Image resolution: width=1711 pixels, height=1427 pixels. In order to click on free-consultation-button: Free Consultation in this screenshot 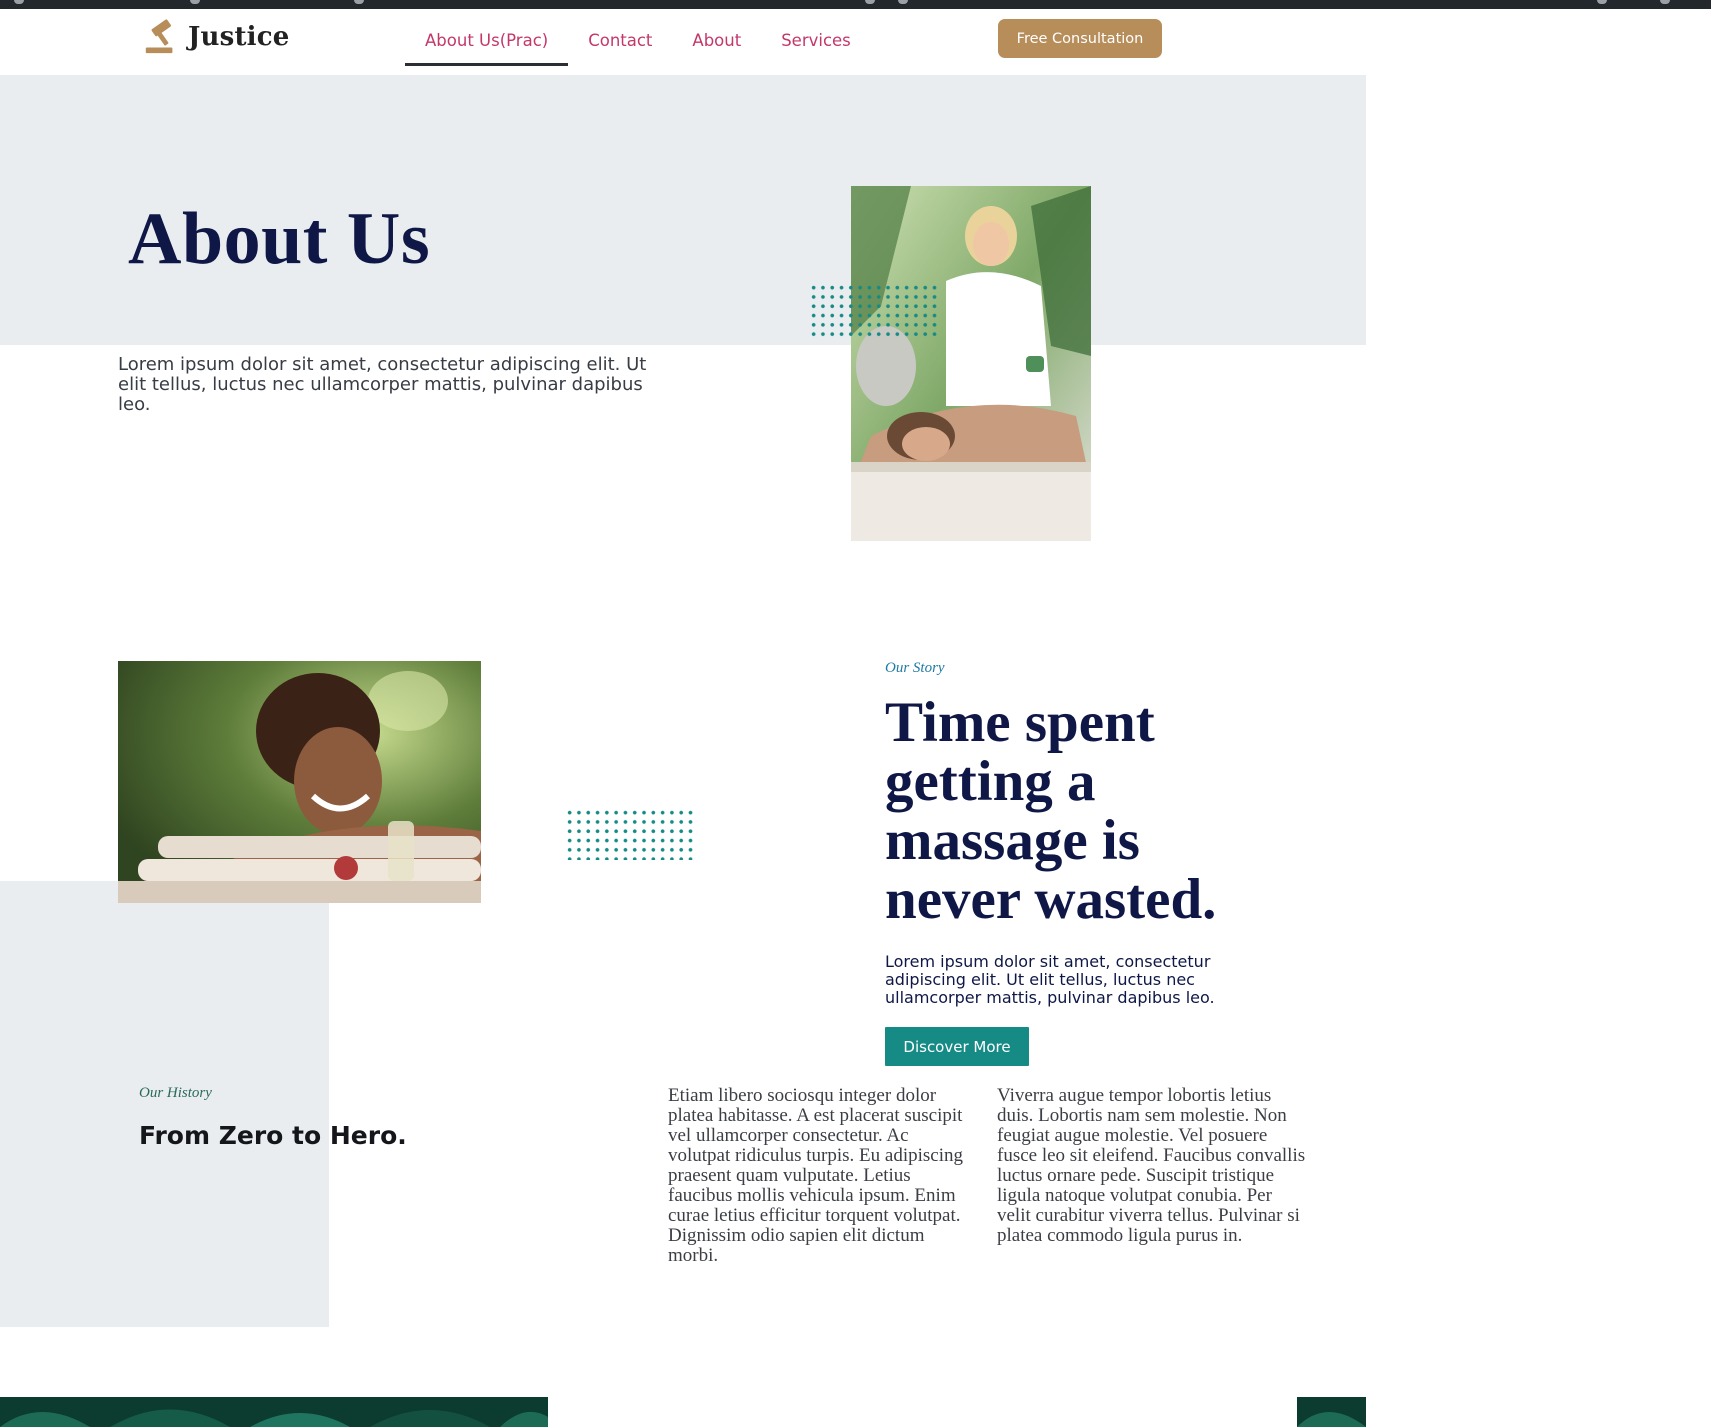, I will do `click(1080, 38)`.